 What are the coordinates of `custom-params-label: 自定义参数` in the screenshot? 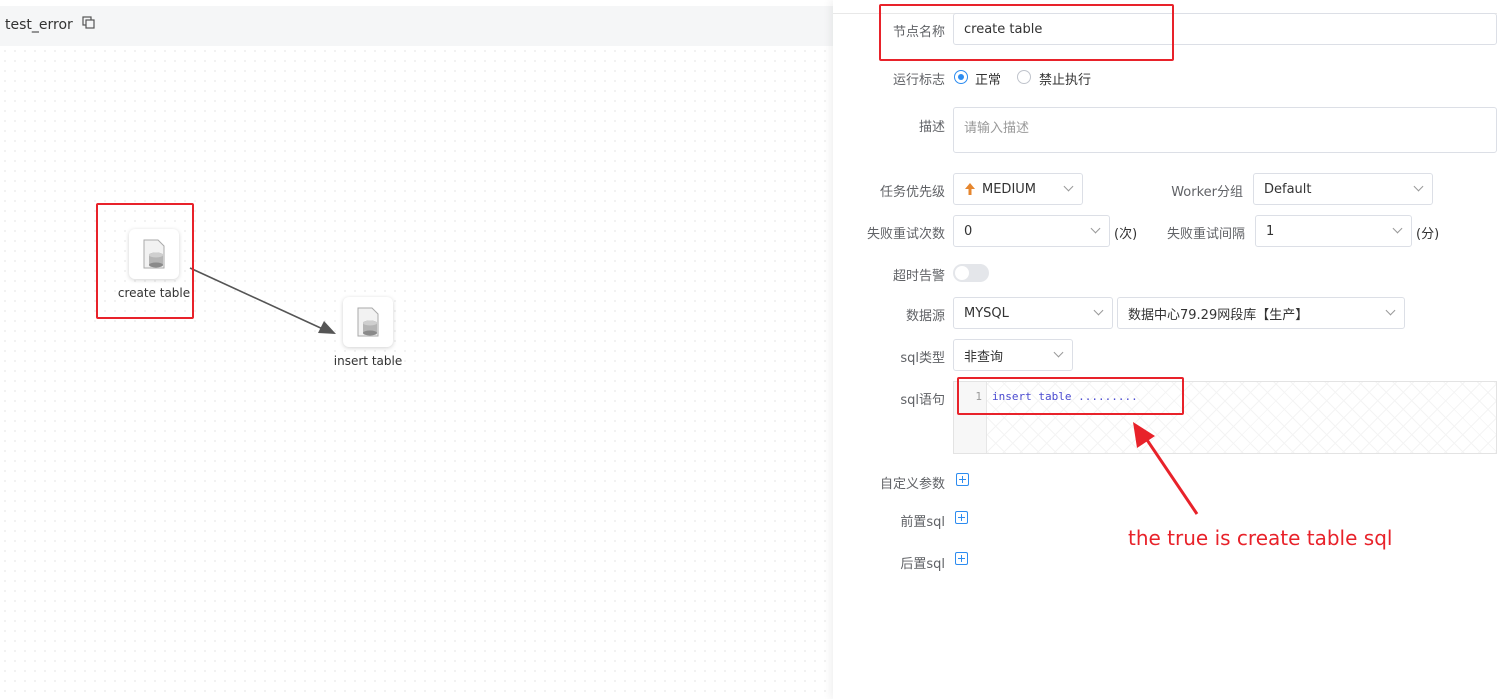 It's located at (912, 484).